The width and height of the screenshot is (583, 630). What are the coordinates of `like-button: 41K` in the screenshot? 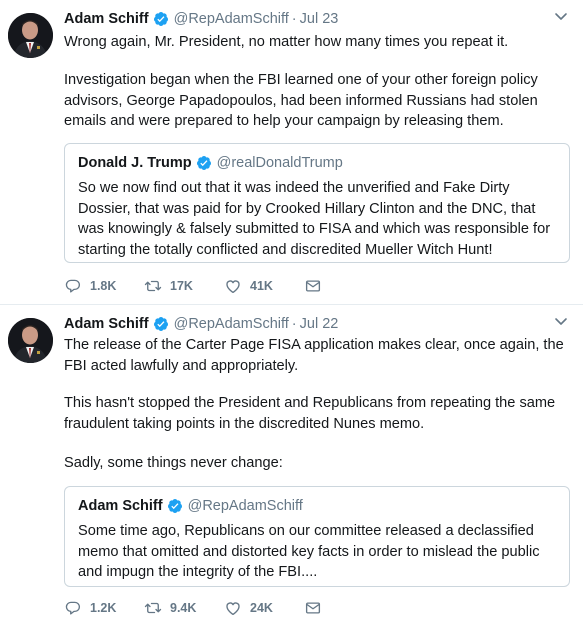 It's located at (264, 286).